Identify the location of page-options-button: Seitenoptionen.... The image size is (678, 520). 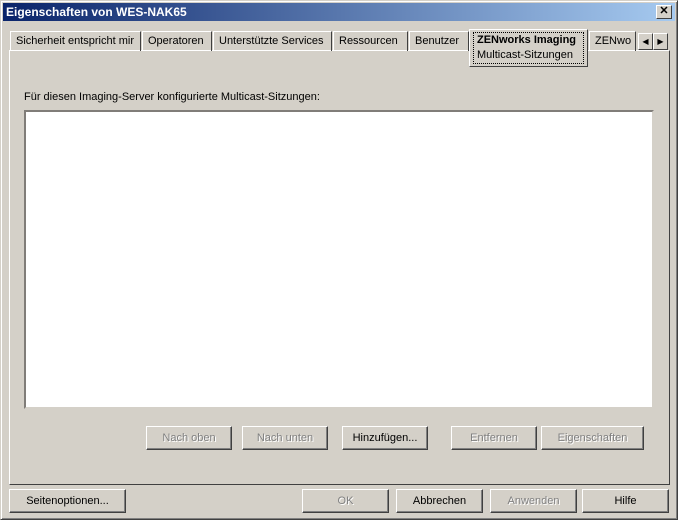
(67, 501).